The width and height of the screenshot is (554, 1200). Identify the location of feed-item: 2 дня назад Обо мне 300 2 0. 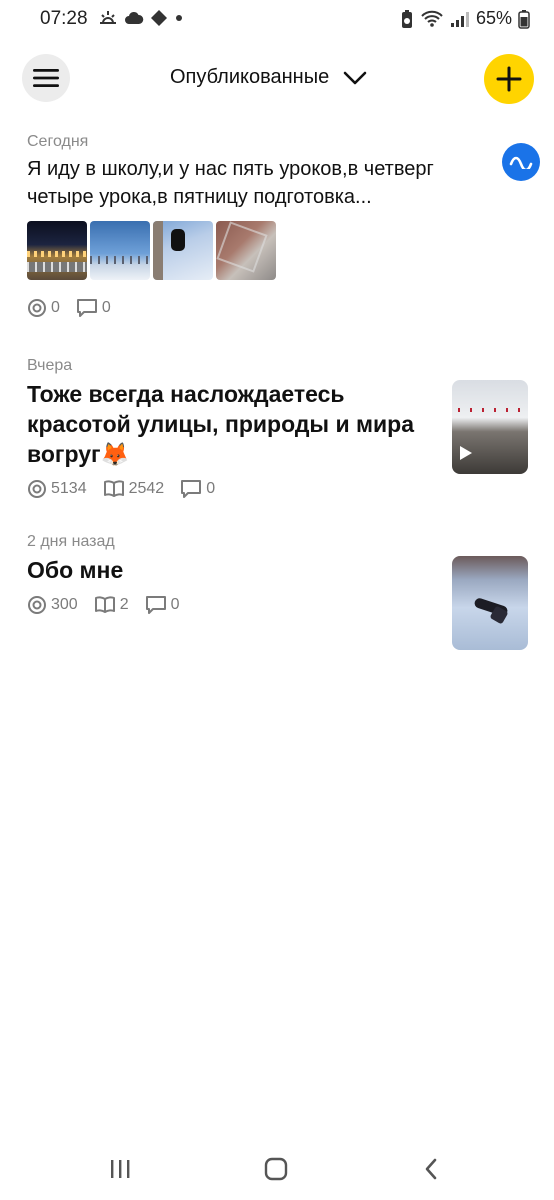
(227, 574).